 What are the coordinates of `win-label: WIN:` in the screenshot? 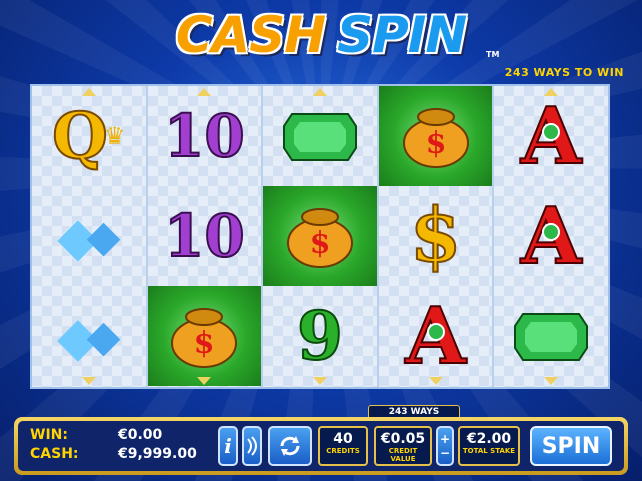 It's located at (49, 435).